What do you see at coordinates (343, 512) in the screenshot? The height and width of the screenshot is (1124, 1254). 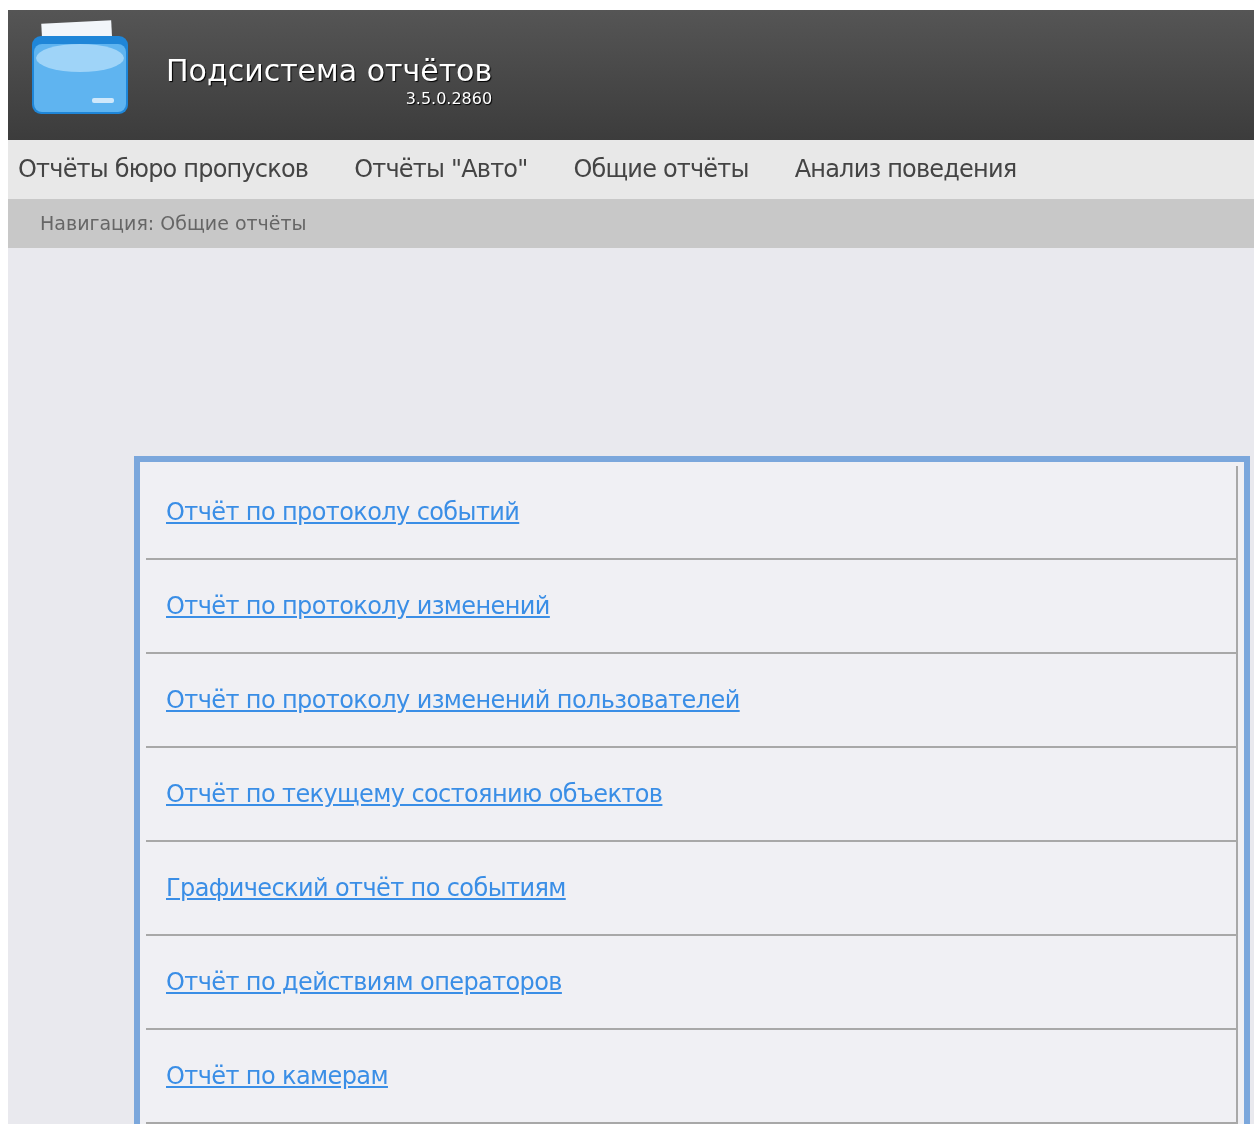 I see `report-link: Отчёт по протоколу событий` at bounding box center [343, 512].